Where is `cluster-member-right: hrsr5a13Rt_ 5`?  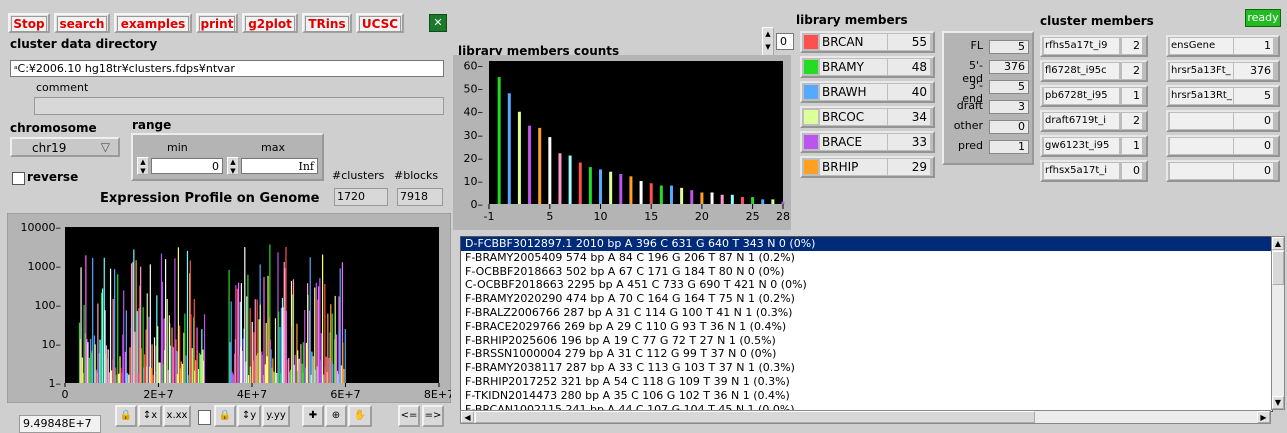 cluster-member-right: hrsr5a13Rt_ 5 is located at coordinates (1223, 96).